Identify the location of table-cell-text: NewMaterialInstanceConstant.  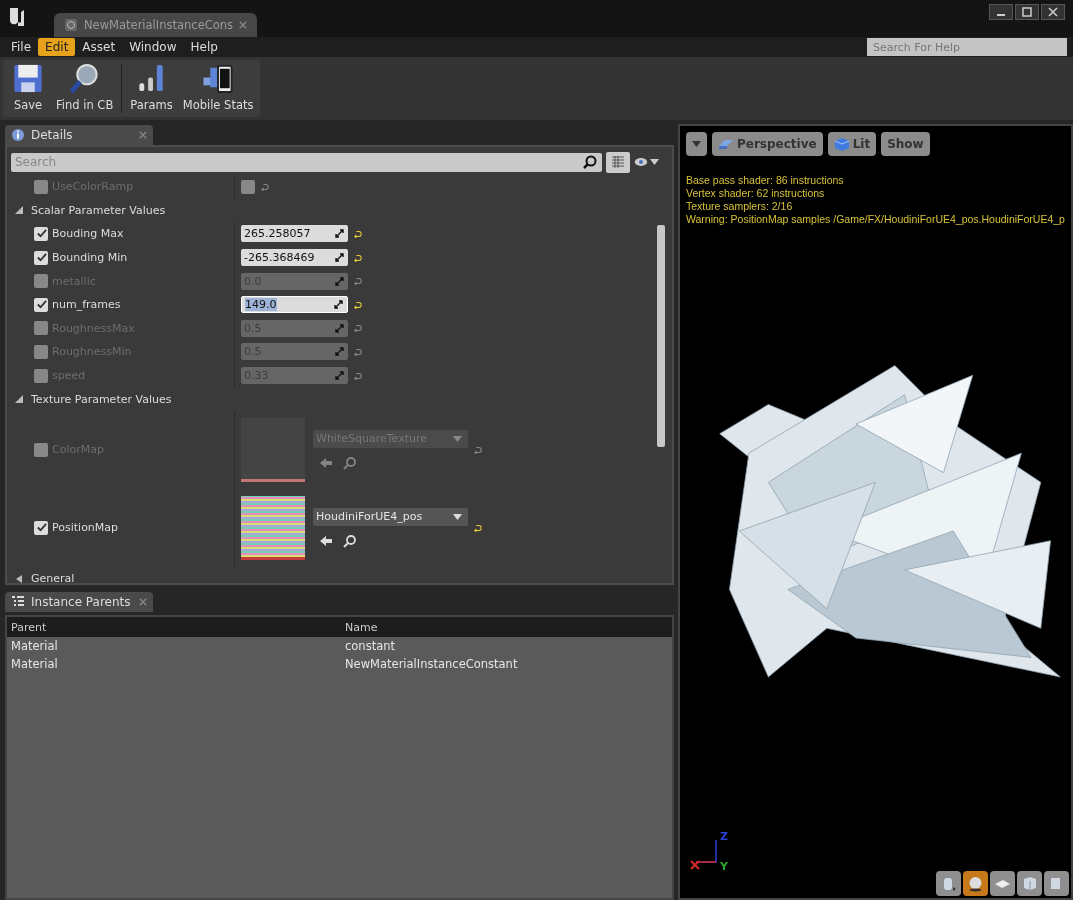
(431, 664).